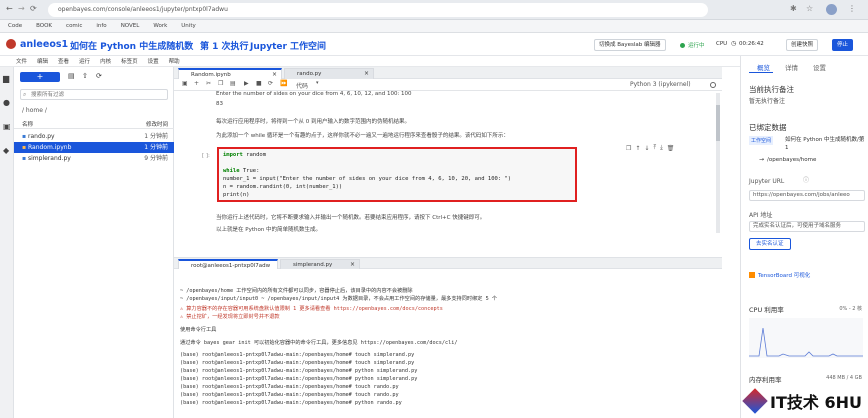 This screenshot has width=868, height=418. What do you see at coordinates (806, 180) in the screenshot?
I see `info-icon: ⓘ` at bounding box center [806, 180].